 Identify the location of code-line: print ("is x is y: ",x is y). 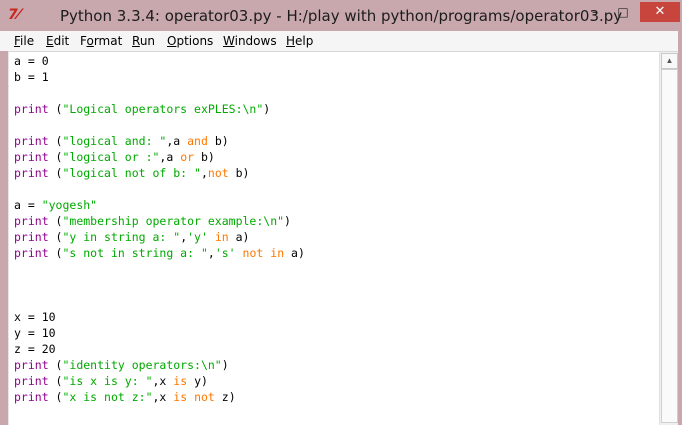
(159, 381).